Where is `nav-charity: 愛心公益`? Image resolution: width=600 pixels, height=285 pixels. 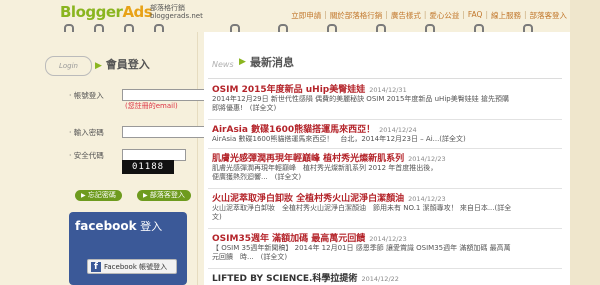
nav-charity: 愛心公益 is located at coordinates (444, 15).